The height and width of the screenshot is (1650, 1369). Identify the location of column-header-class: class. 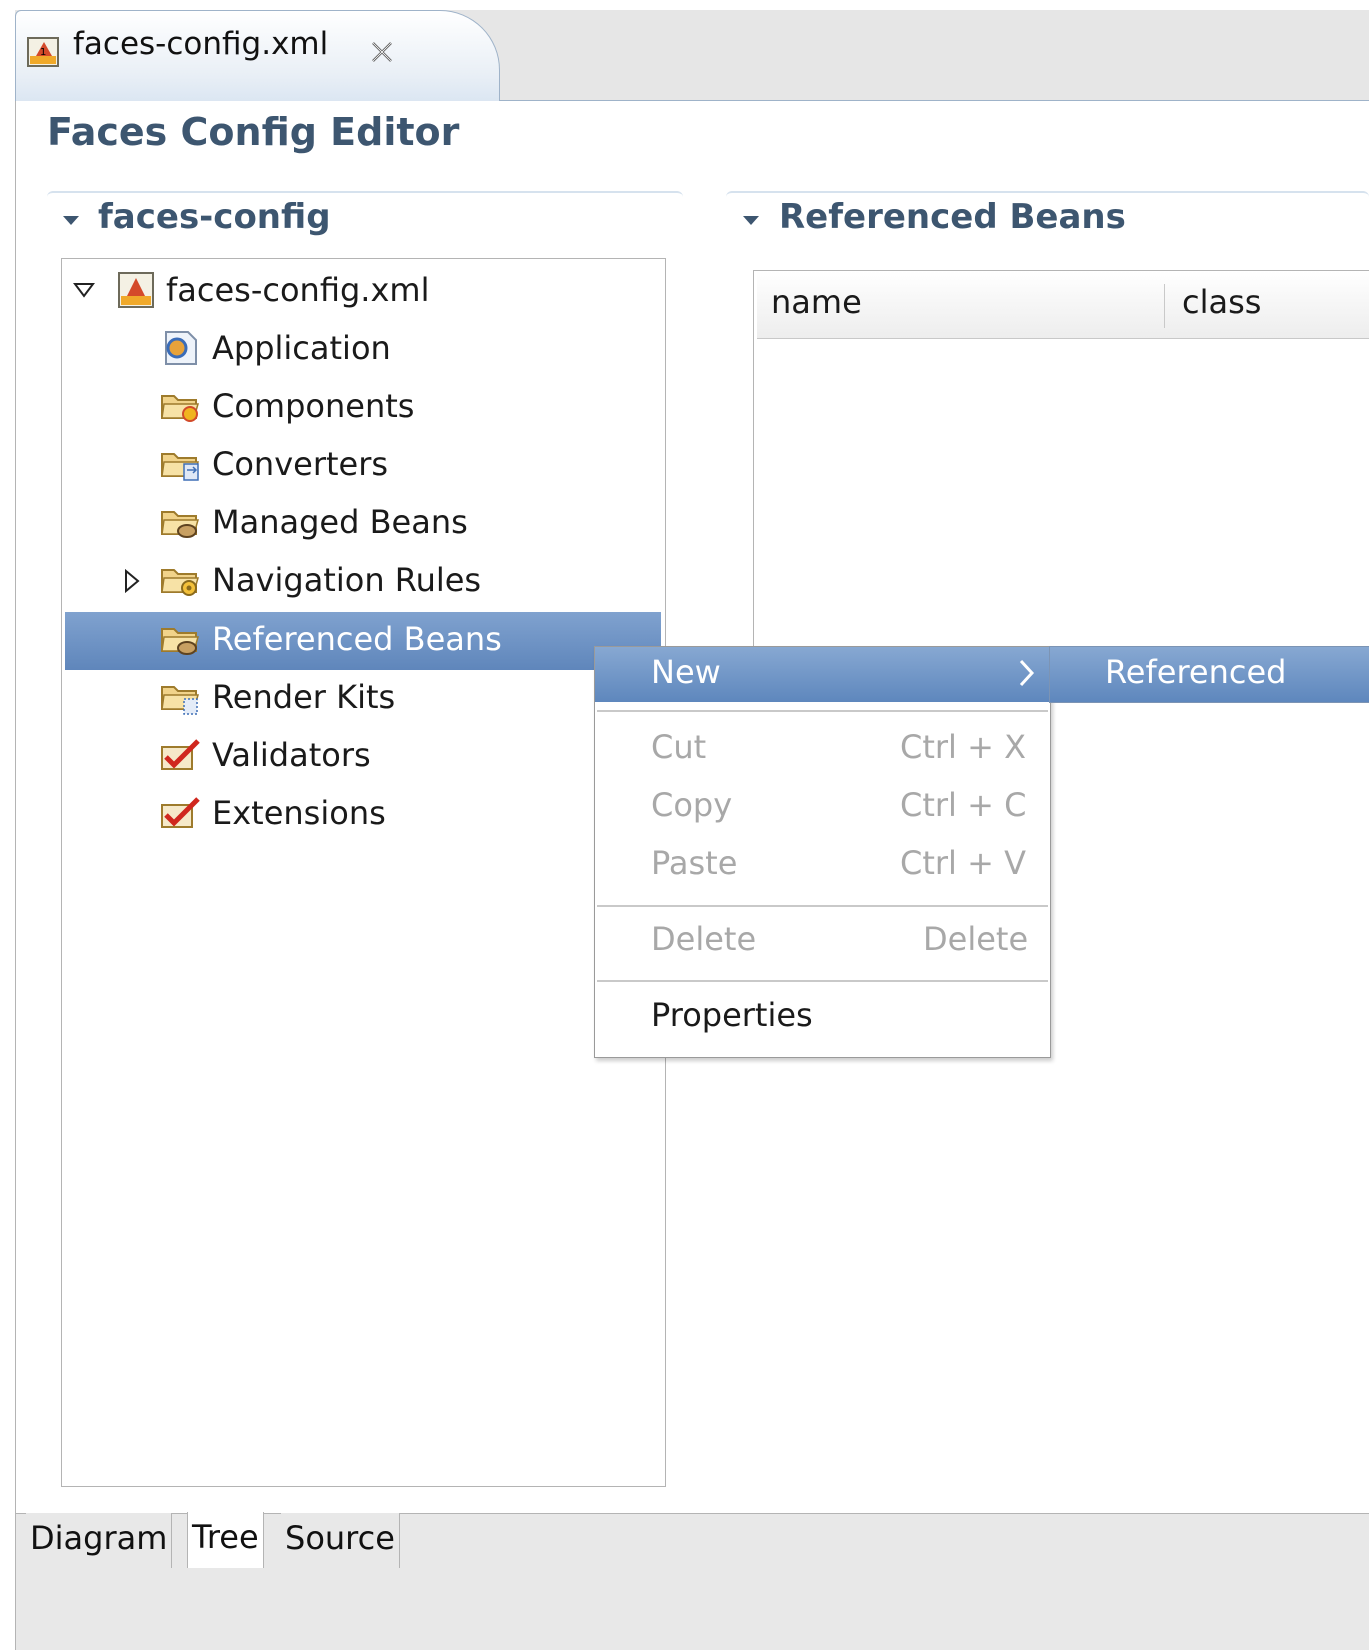
(1221, 302).